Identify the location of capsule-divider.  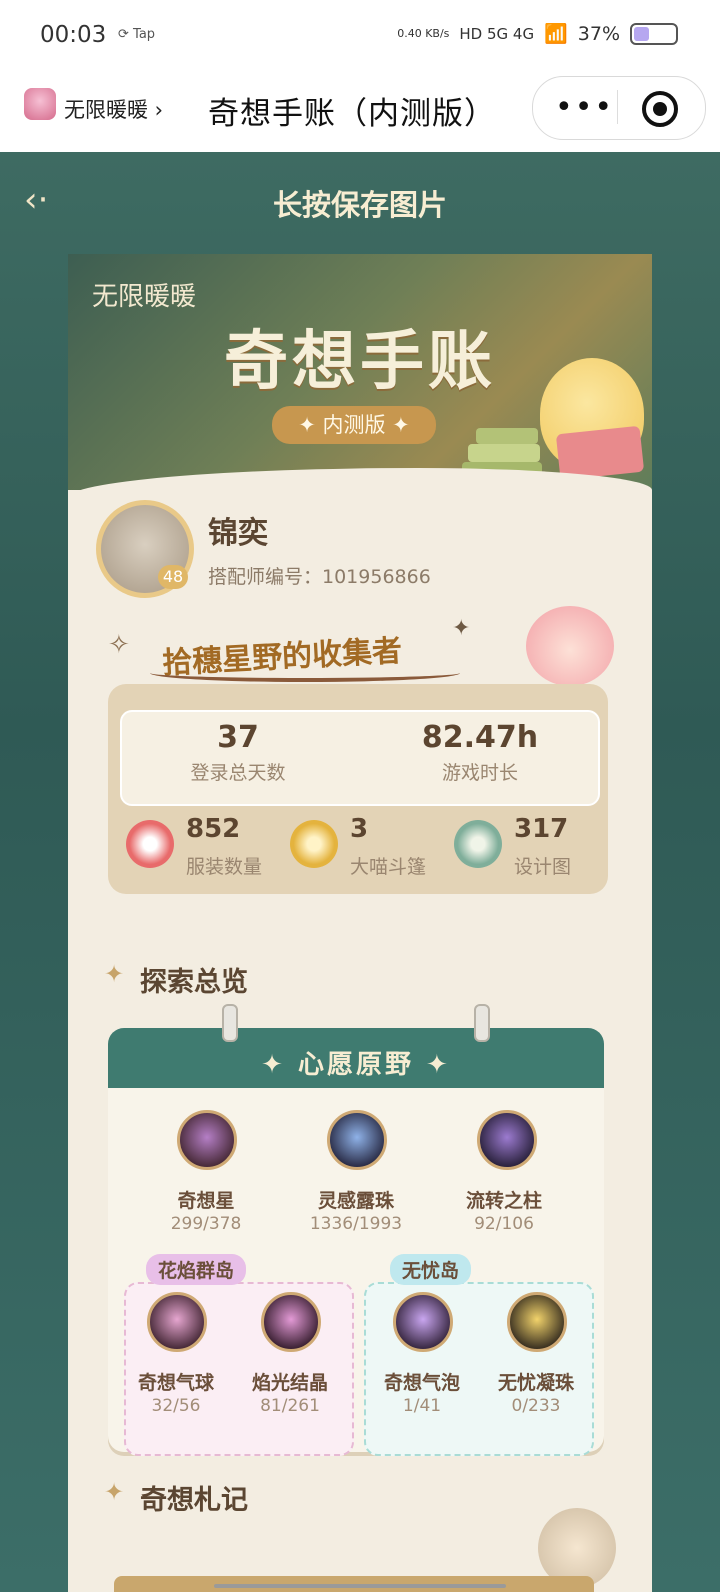
(617, 107).